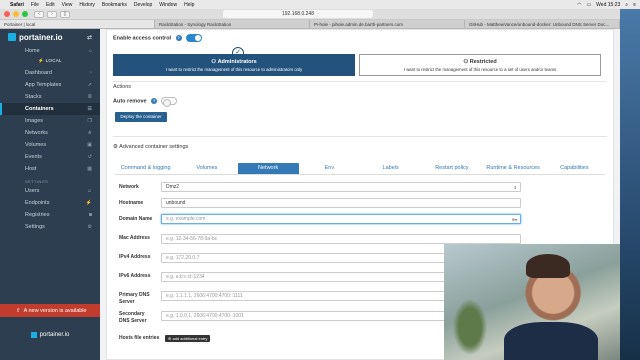 The width and height of the screenshot is (640, 360). Describe the element at coordinates (12, 37) in the screenshot. I see `portainer-logo-icon` at that location.